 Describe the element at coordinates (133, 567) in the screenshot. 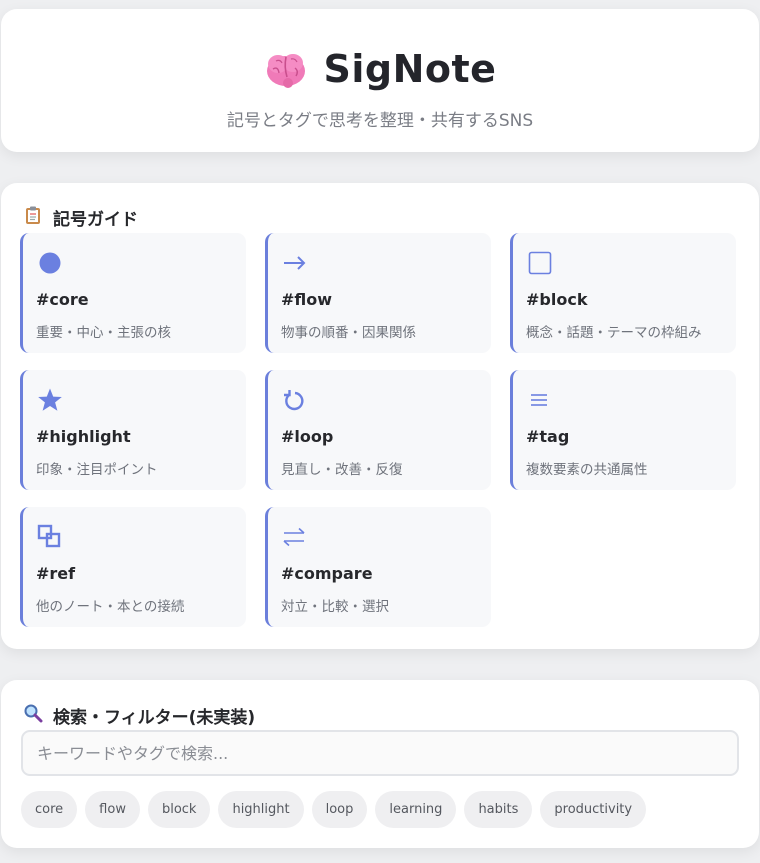

I see `symbol-card-ref: #ref 他のノート・本との接続` at that location.